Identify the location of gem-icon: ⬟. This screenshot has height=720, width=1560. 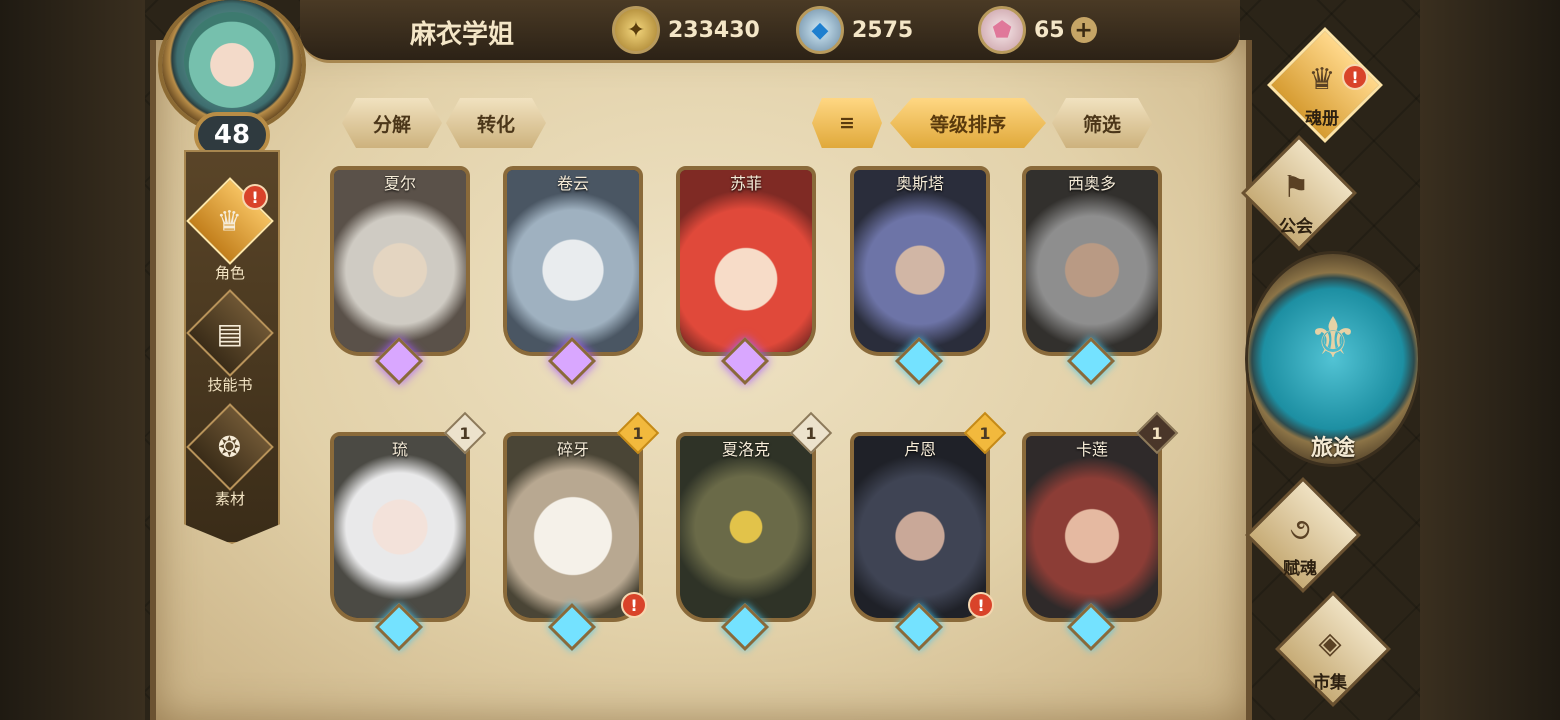
(1002, 30).